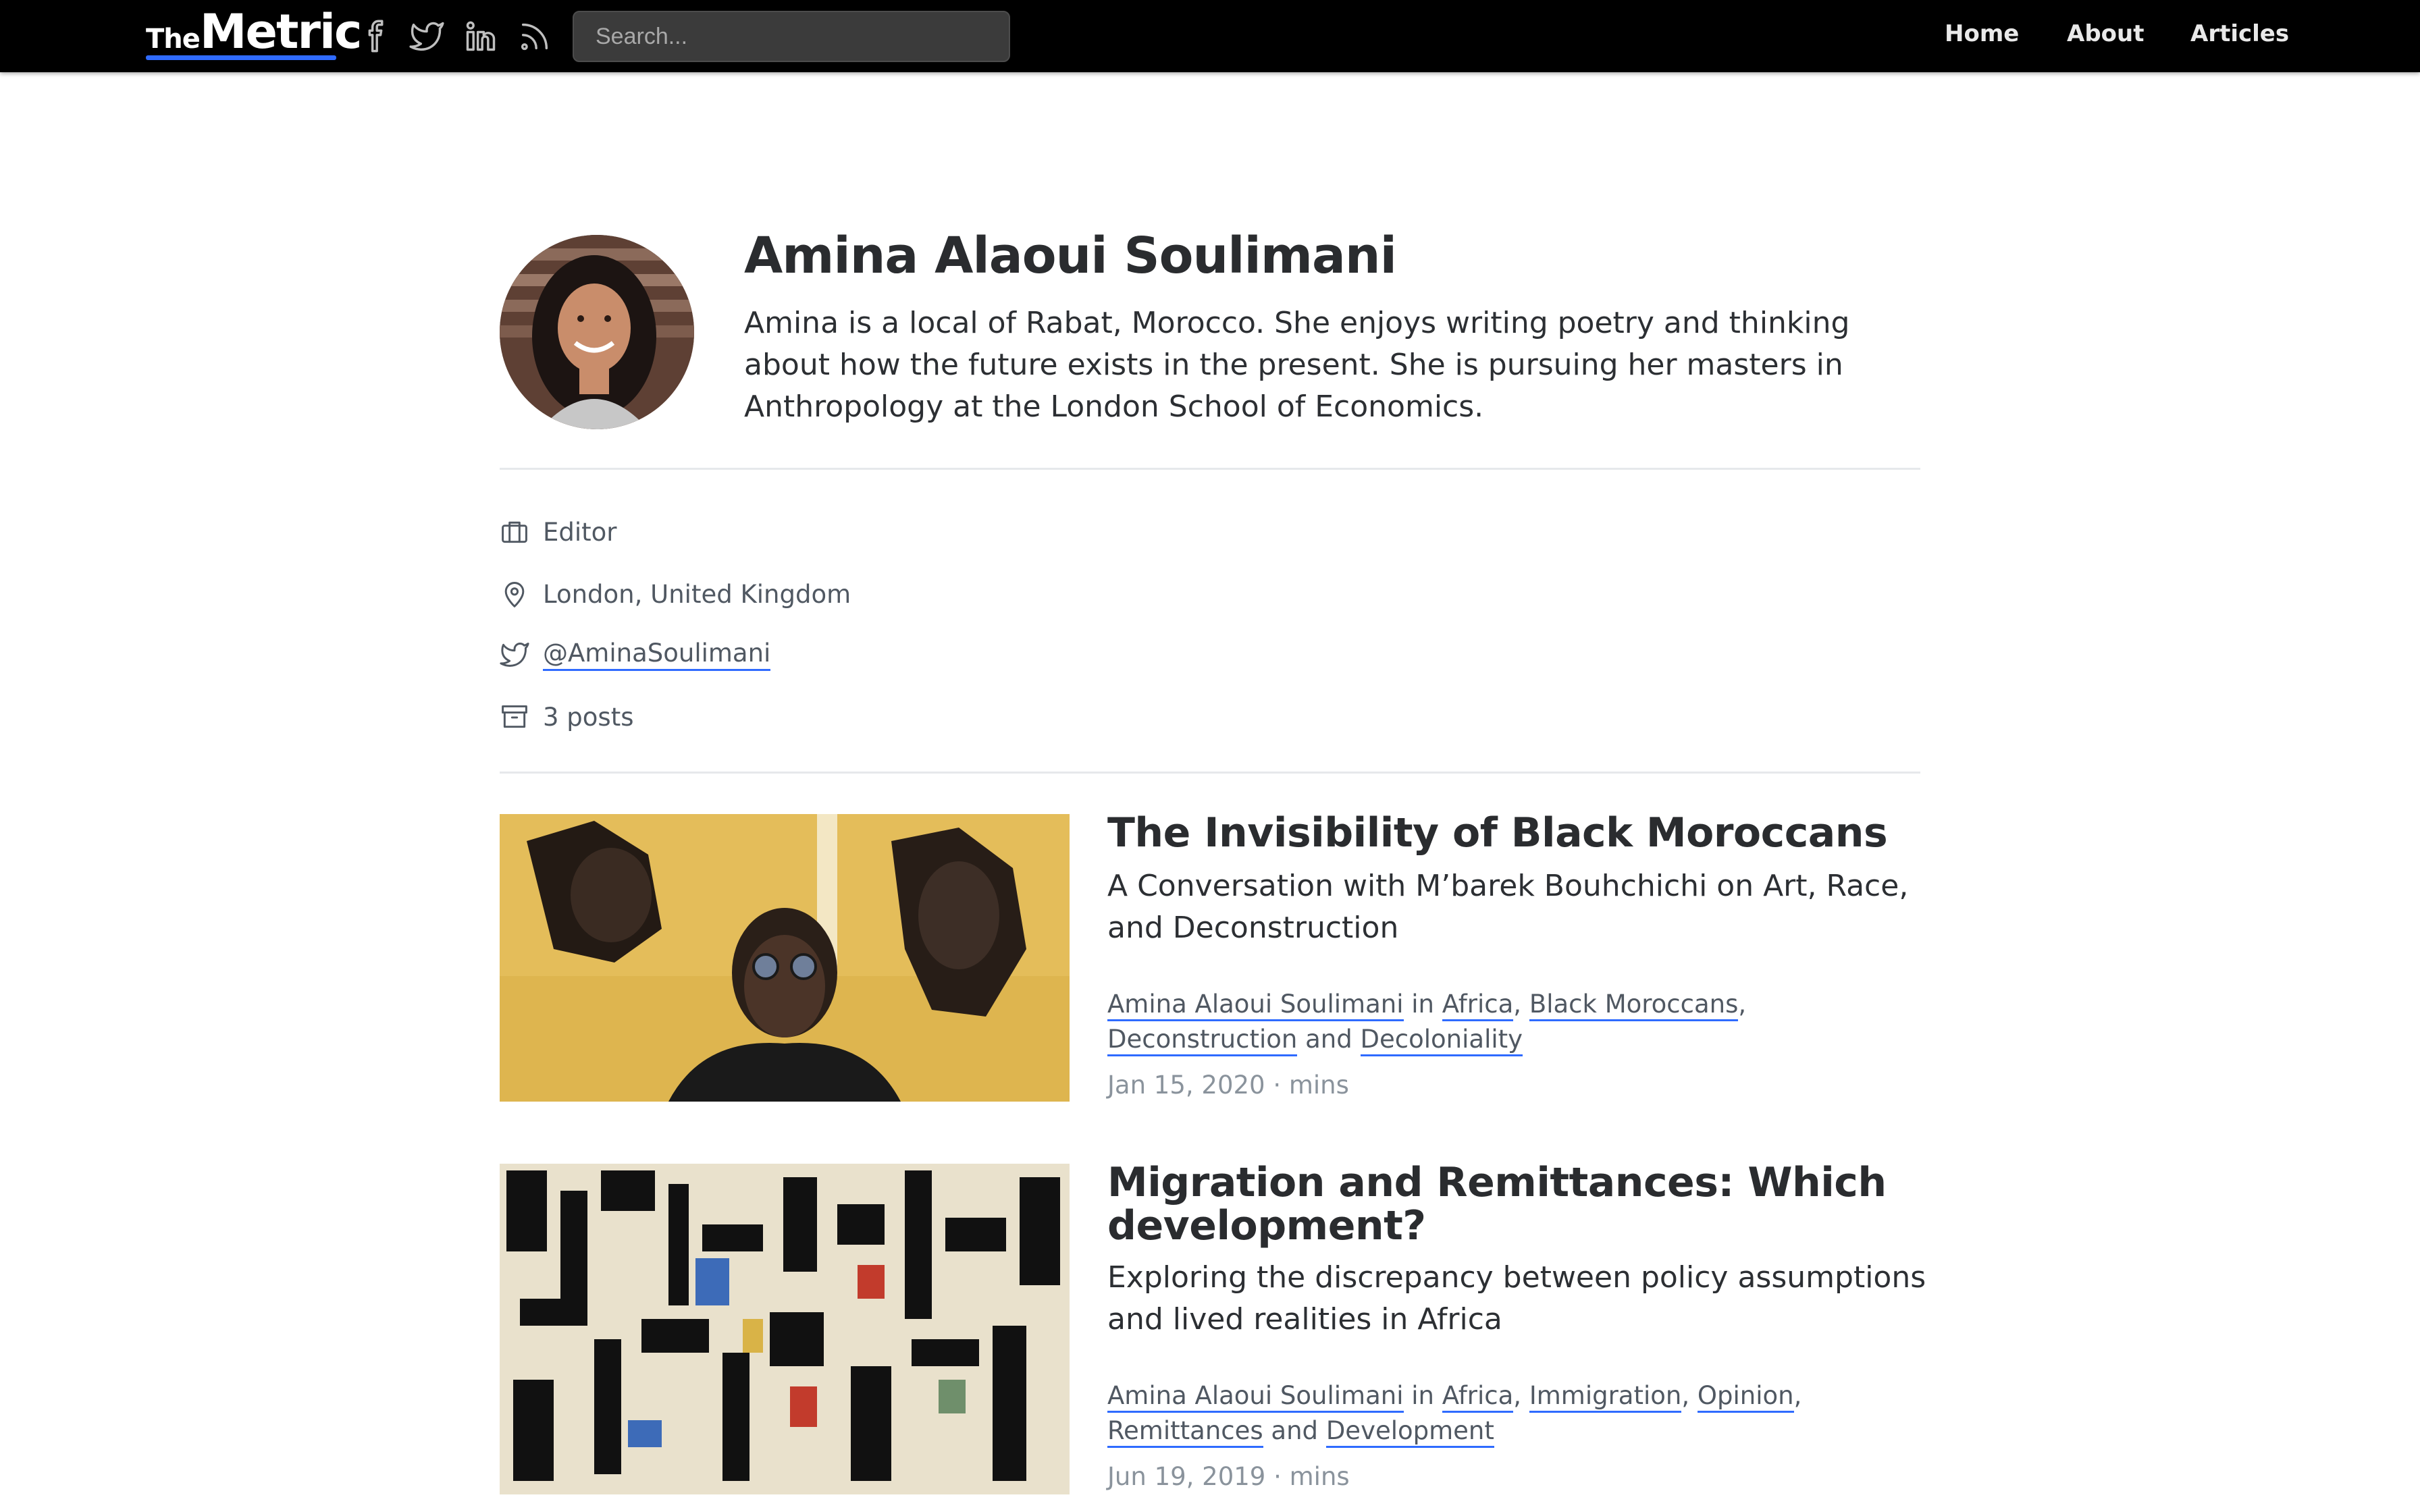  I want to click on author-twitter: @AminaSoulimani, so click(635, 654).